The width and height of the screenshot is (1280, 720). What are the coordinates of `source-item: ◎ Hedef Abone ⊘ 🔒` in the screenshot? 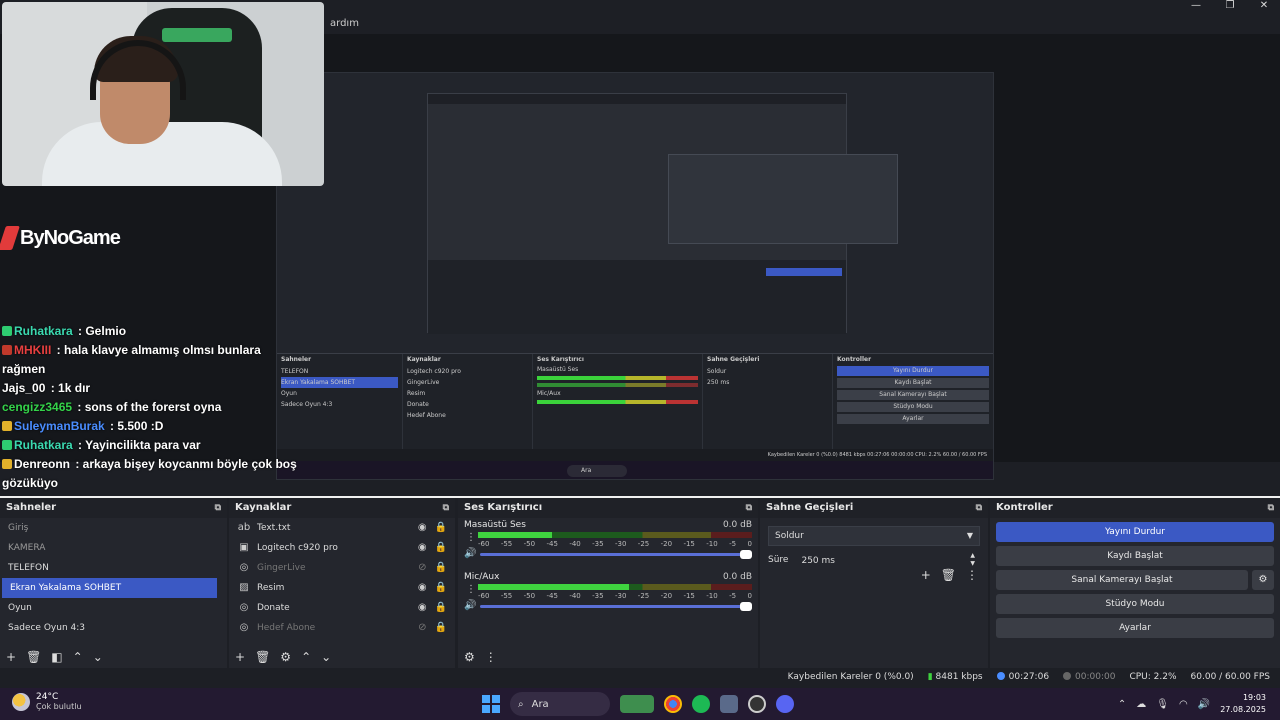 It's located at (342, 628).